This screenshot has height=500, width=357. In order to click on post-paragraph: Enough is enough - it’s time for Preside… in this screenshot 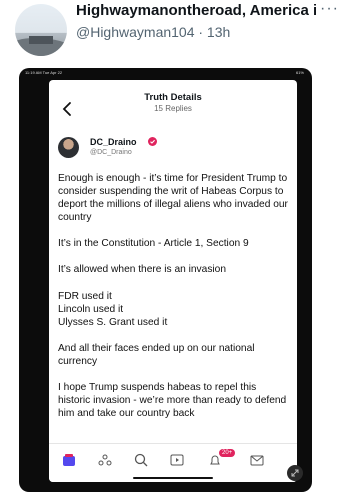, I will do `click(173, 198)`.